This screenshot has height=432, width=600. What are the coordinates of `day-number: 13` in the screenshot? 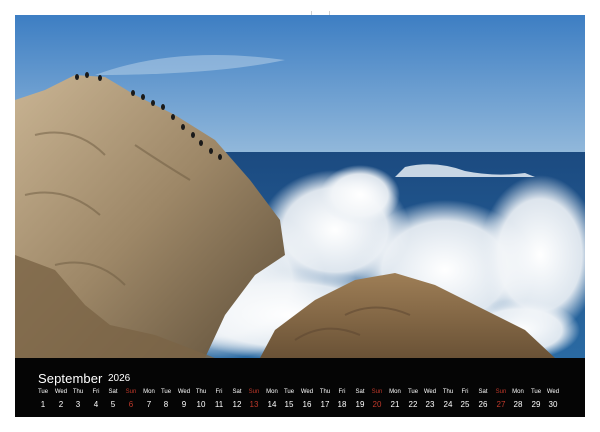 It's located at (254, 404).